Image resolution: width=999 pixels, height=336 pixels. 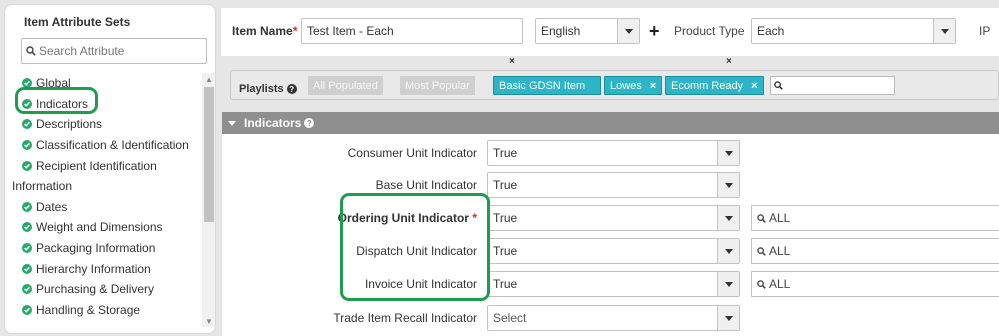 I want to click on product-type-select: Each, so click(x=853, y=31).